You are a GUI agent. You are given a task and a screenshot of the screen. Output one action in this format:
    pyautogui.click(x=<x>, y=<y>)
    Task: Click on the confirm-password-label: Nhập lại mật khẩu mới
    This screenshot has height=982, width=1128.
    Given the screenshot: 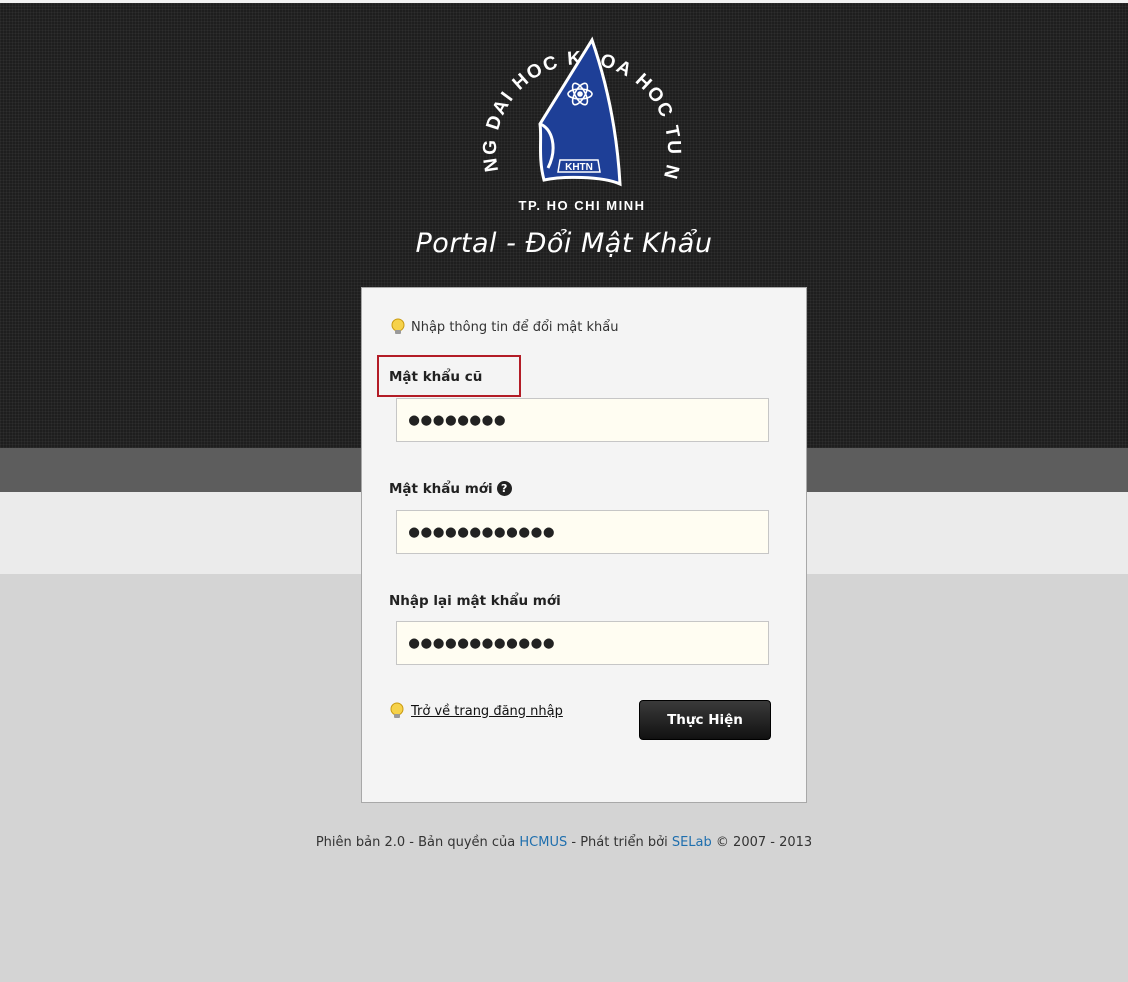 What is the action you would take?
    pyautogui.click(x=475, y=601)
    